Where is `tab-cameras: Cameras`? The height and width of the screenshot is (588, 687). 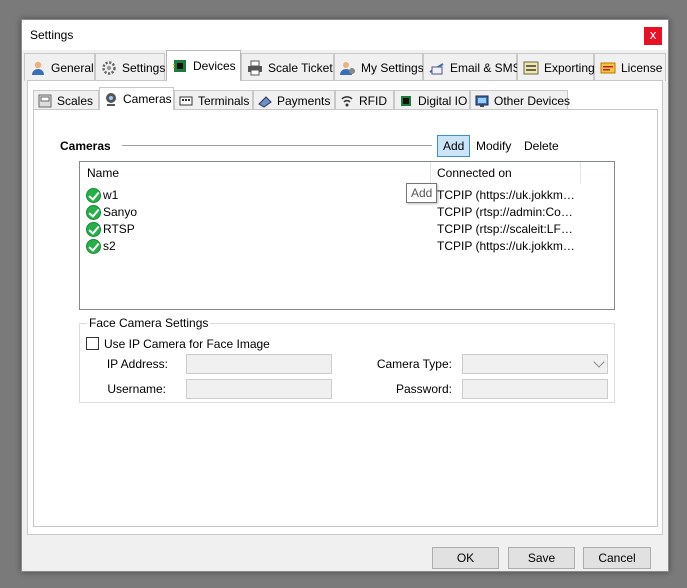 tab-cameras: Cameras is located at coordinates (136, 98).